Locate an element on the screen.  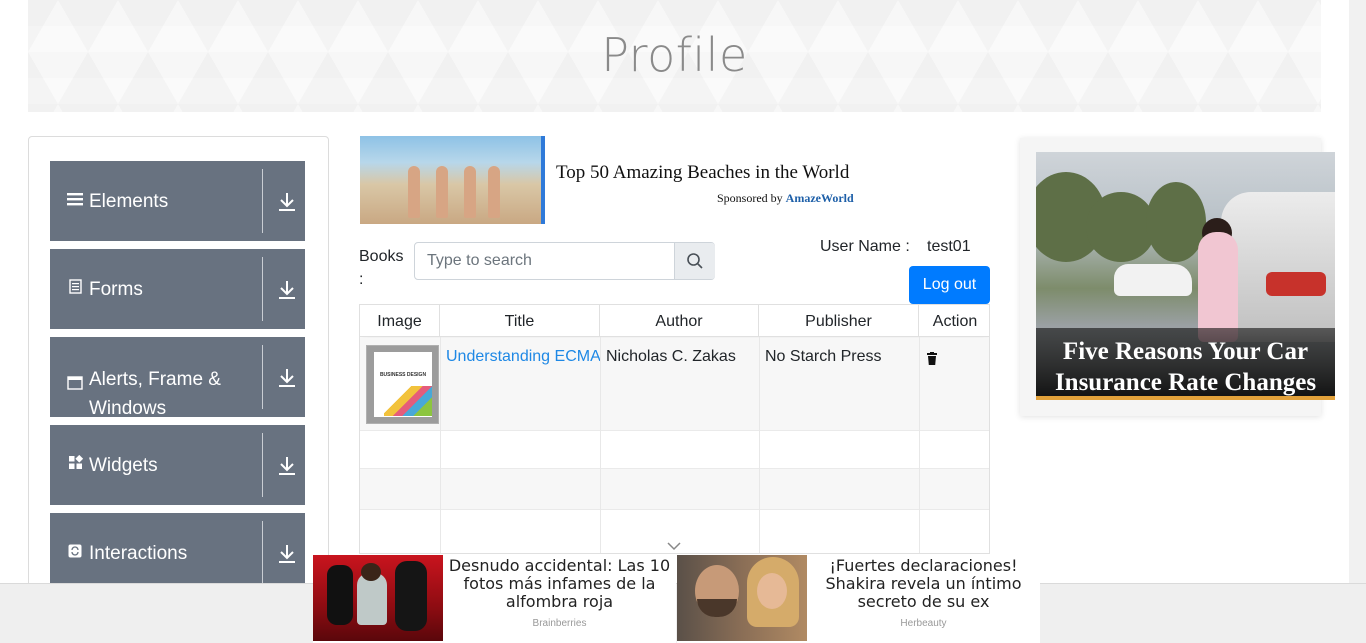
column-header-action: Action is located at coordinates (954, 321).